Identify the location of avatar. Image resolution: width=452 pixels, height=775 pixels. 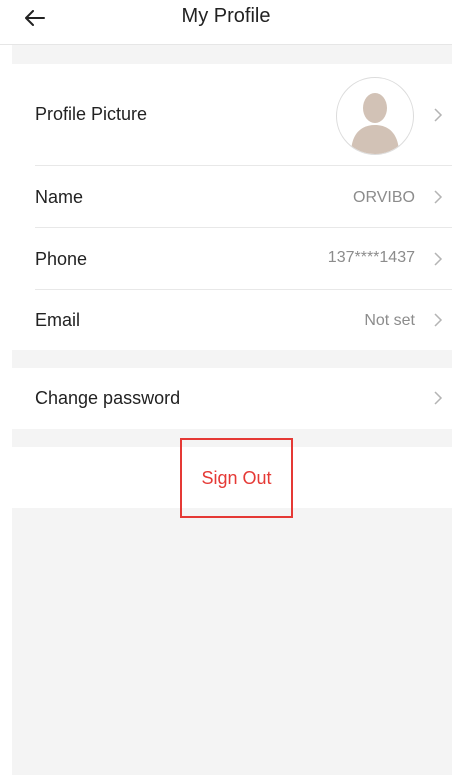
(375, 116).